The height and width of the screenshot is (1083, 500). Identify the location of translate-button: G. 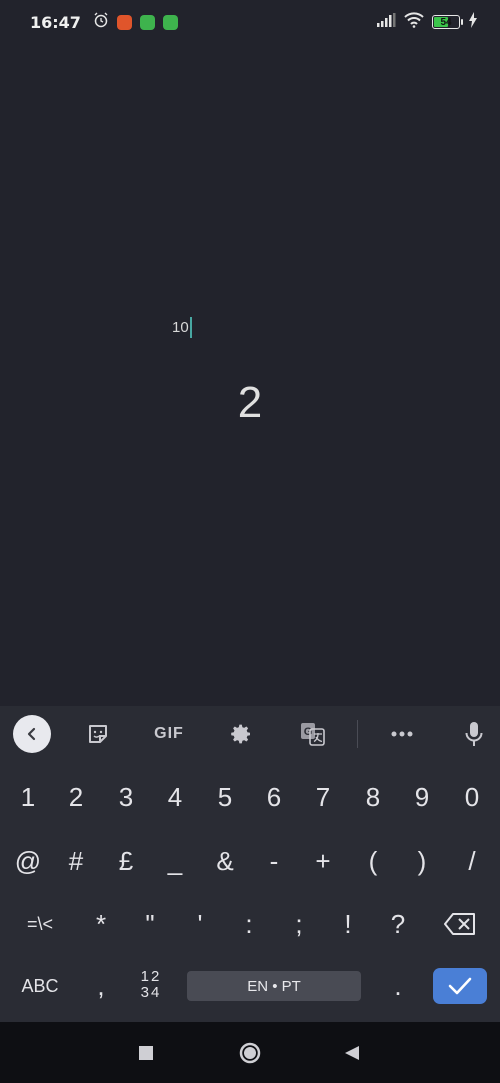
(313, 734).